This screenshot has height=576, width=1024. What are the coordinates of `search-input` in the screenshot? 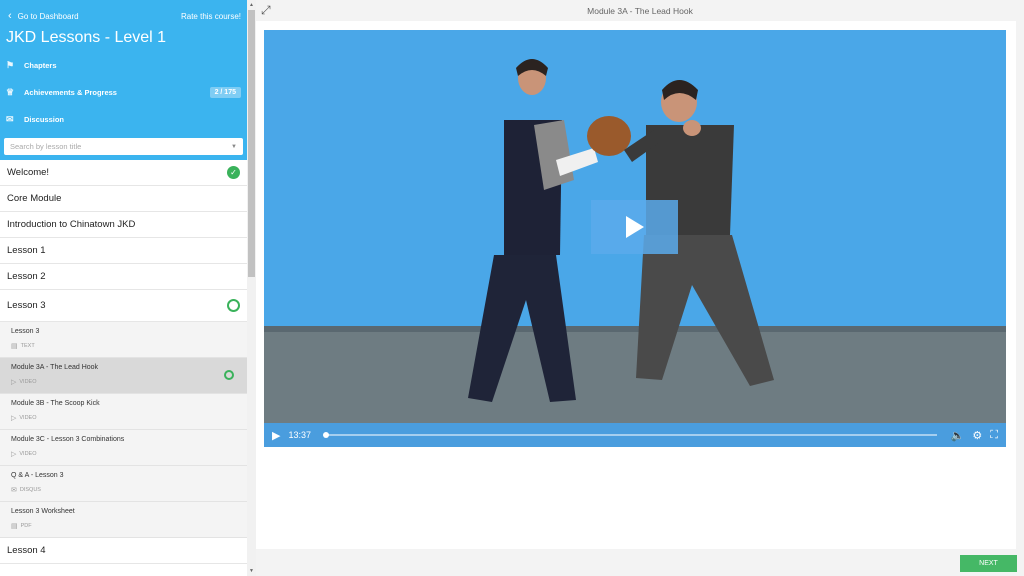 It's located at (121, 146).